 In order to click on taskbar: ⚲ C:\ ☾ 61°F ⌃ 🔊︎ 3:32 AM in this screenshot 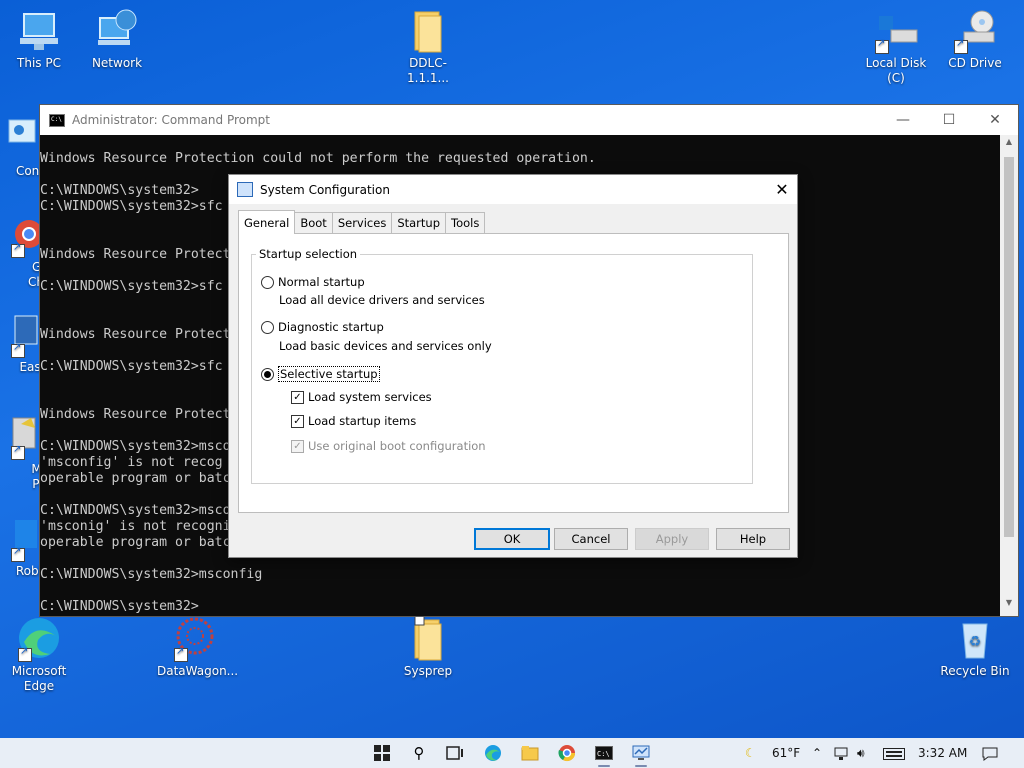, I will do `click(512, 753)`.